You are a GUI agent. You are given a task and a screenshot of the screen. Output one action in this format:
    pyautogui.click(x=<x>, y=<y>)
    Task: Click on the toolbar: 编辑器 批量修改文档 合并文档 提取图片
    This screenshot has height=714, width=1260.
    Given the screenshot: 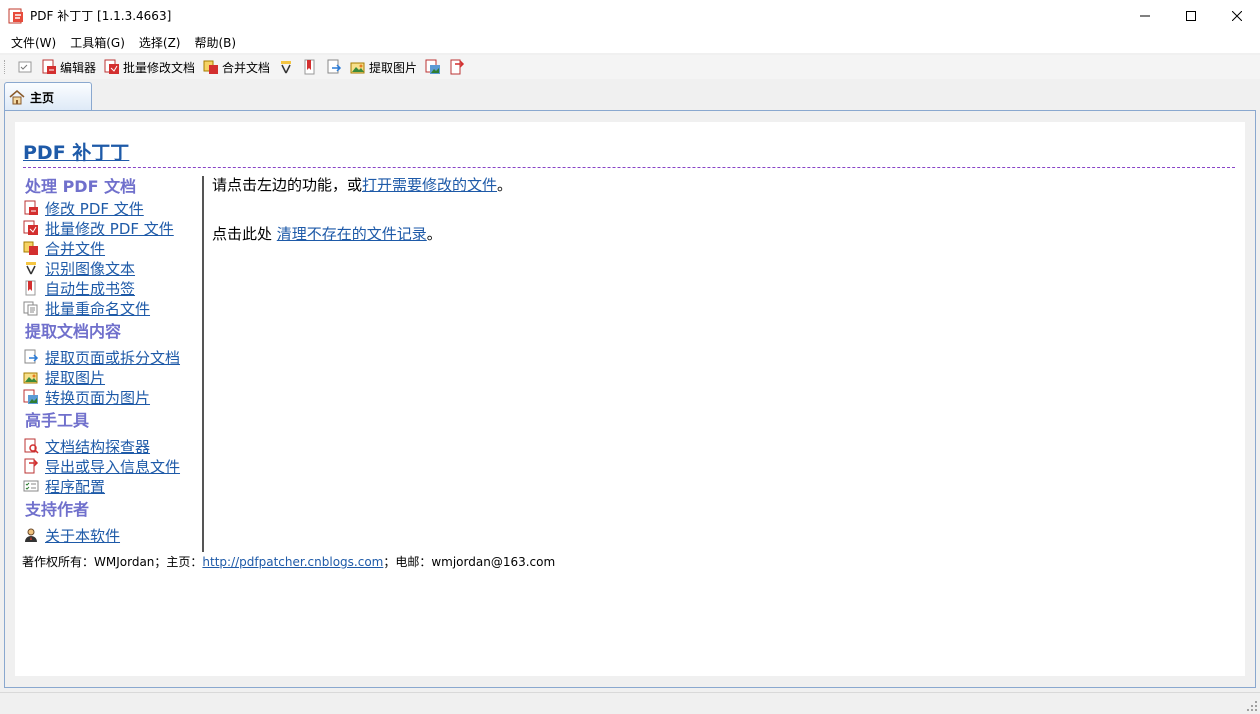 What is the action you would take?
    pyautogui.click(x=630, y=67)
    